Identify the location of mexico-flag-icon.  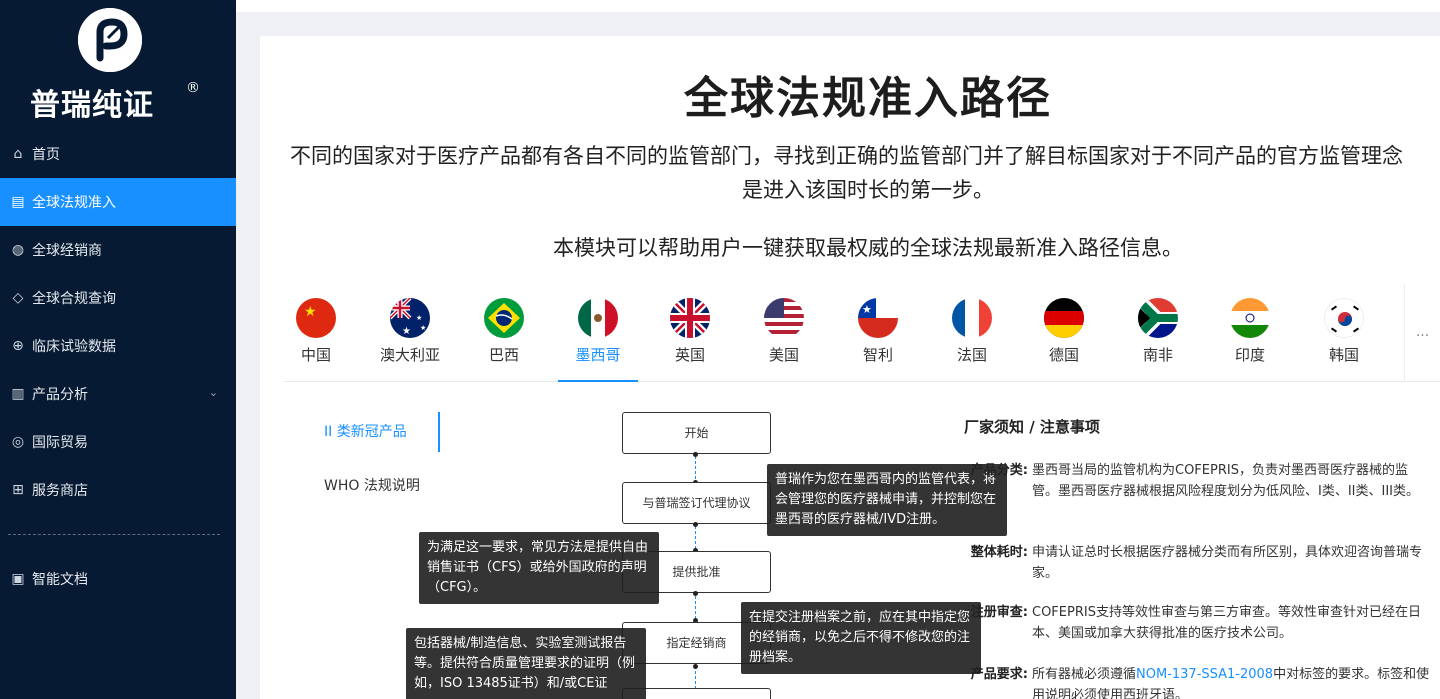
(598, 318).